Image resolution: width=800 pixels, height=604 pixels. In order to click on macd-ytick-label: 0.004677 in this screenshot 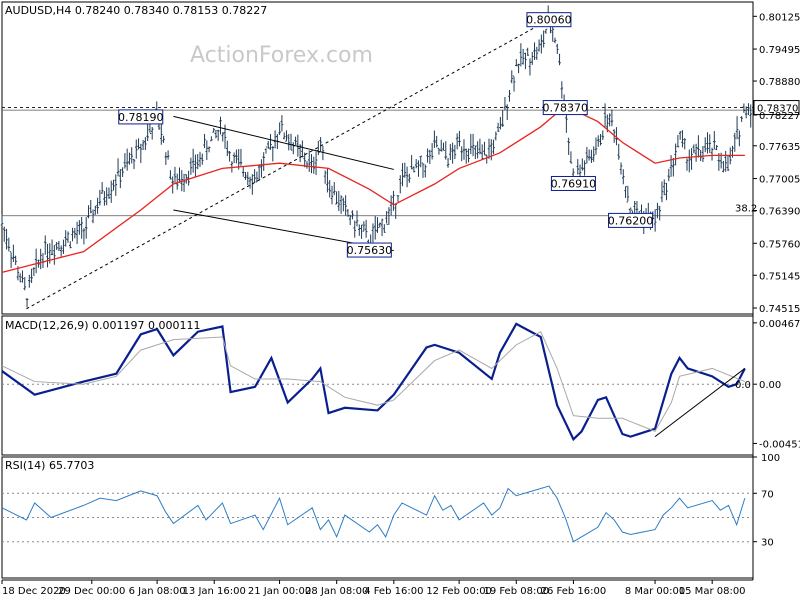, I will do `click(779, 324)`.